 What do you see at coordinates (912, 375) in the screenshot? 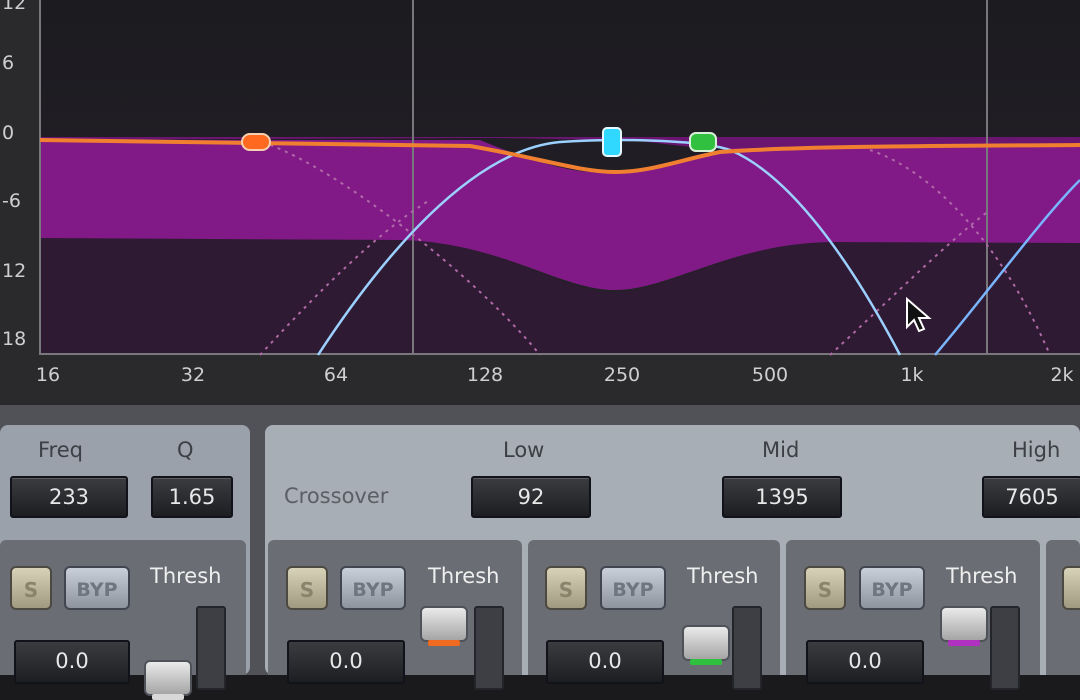
I see `x-label: 1k` at bounding box center [912, 375].